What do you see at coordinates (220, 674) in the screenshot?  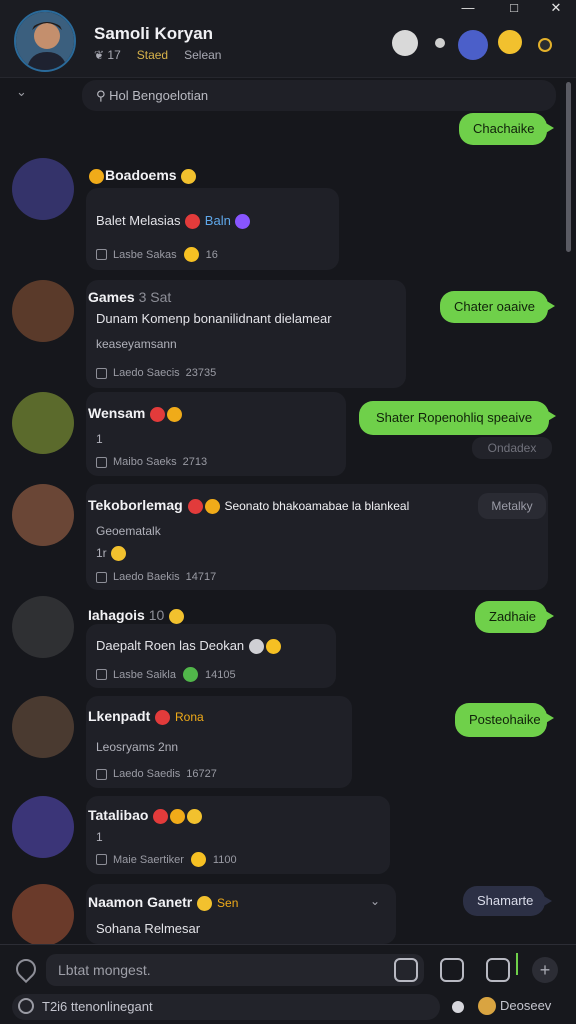 I see `meta-value: 14105` at bounding box center [220, 674].